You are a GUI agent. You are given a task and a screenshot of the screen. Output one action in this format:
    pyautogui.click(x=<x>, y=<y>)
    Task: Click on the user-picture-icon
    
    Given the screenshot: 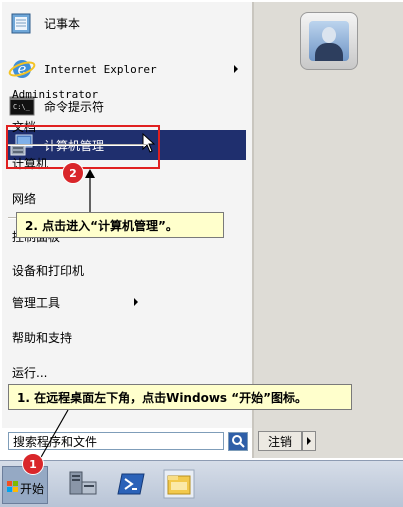 What is the action you would take?
    pyautogui.click(x=329, y=41)
    